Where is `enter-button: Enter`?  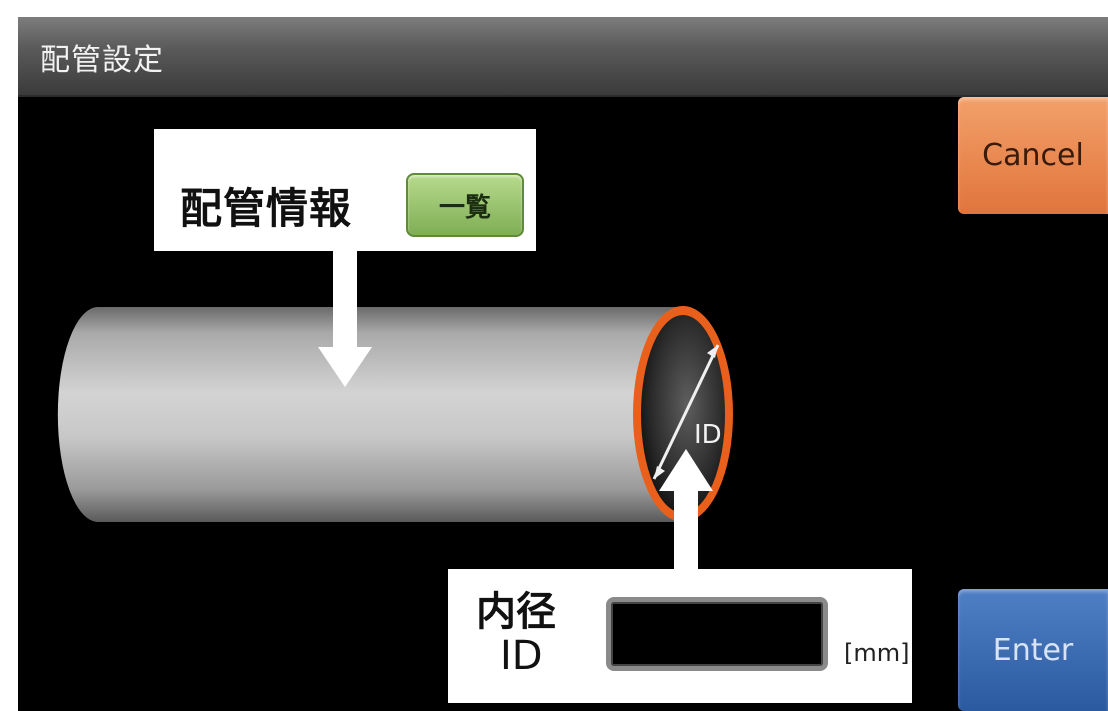
enter-button: Enter is located at coordinates (1033, 650).